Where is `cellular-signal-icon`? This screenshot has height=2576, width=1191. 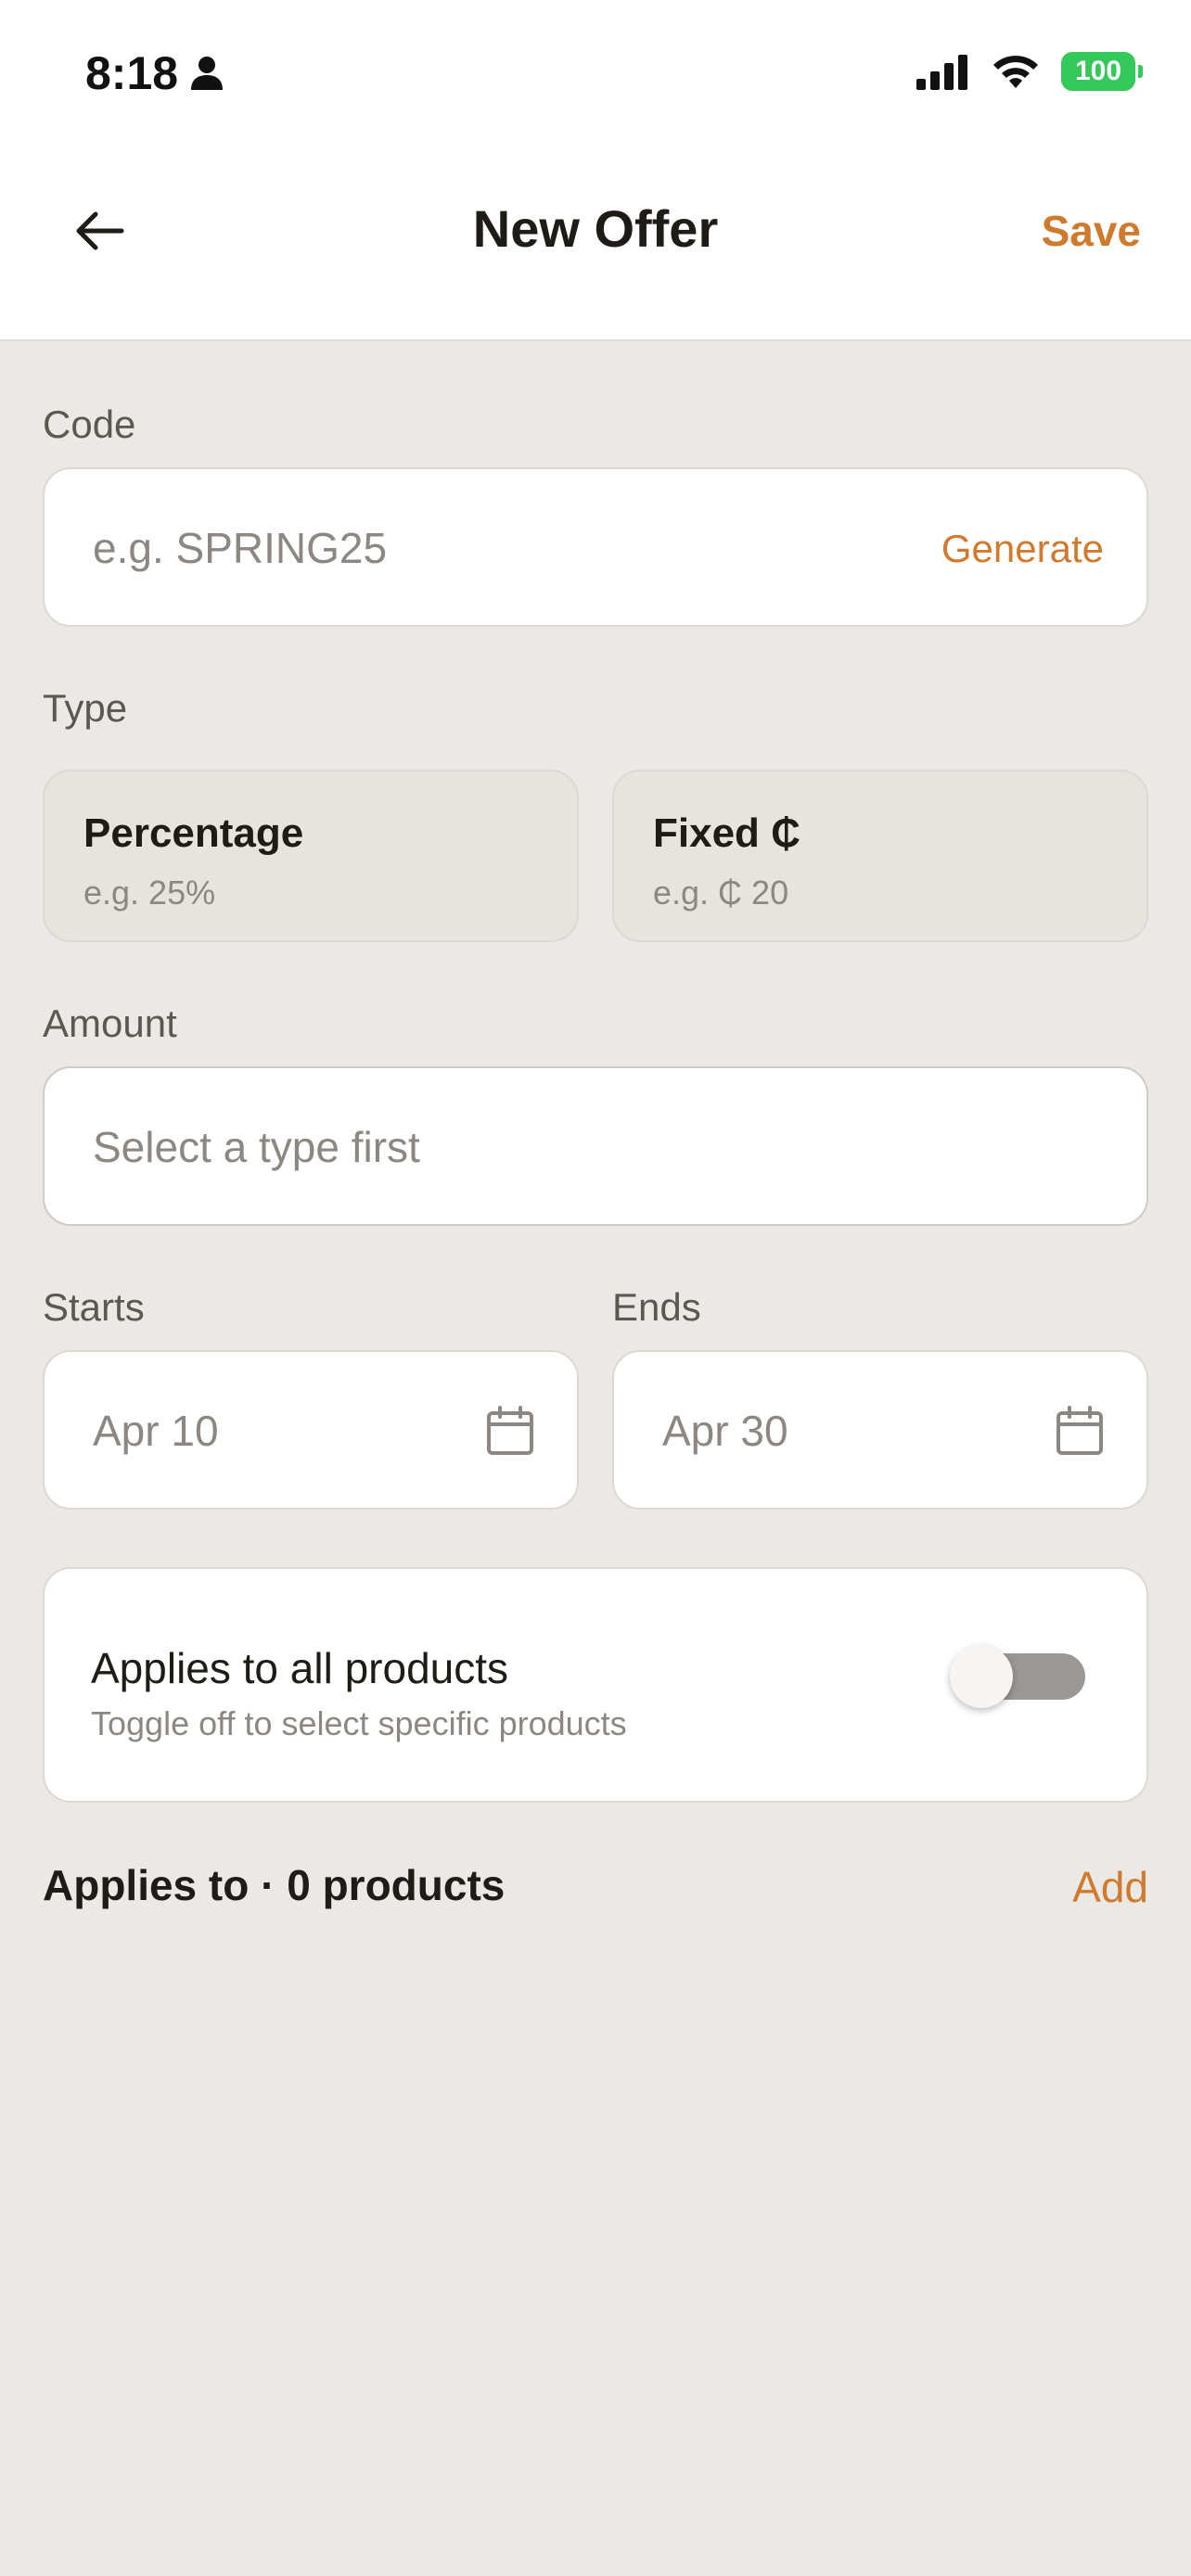 cellular-signal-icon is located at coordinates (942, 72).